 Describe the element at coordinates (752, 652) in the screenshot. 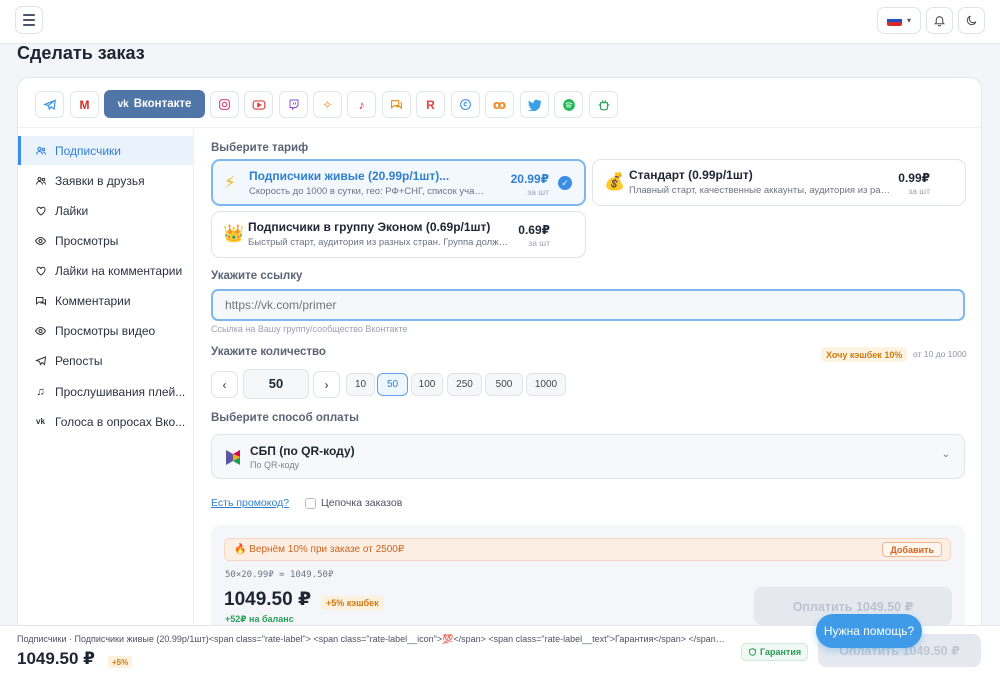

I see `shield-icon` at that location.